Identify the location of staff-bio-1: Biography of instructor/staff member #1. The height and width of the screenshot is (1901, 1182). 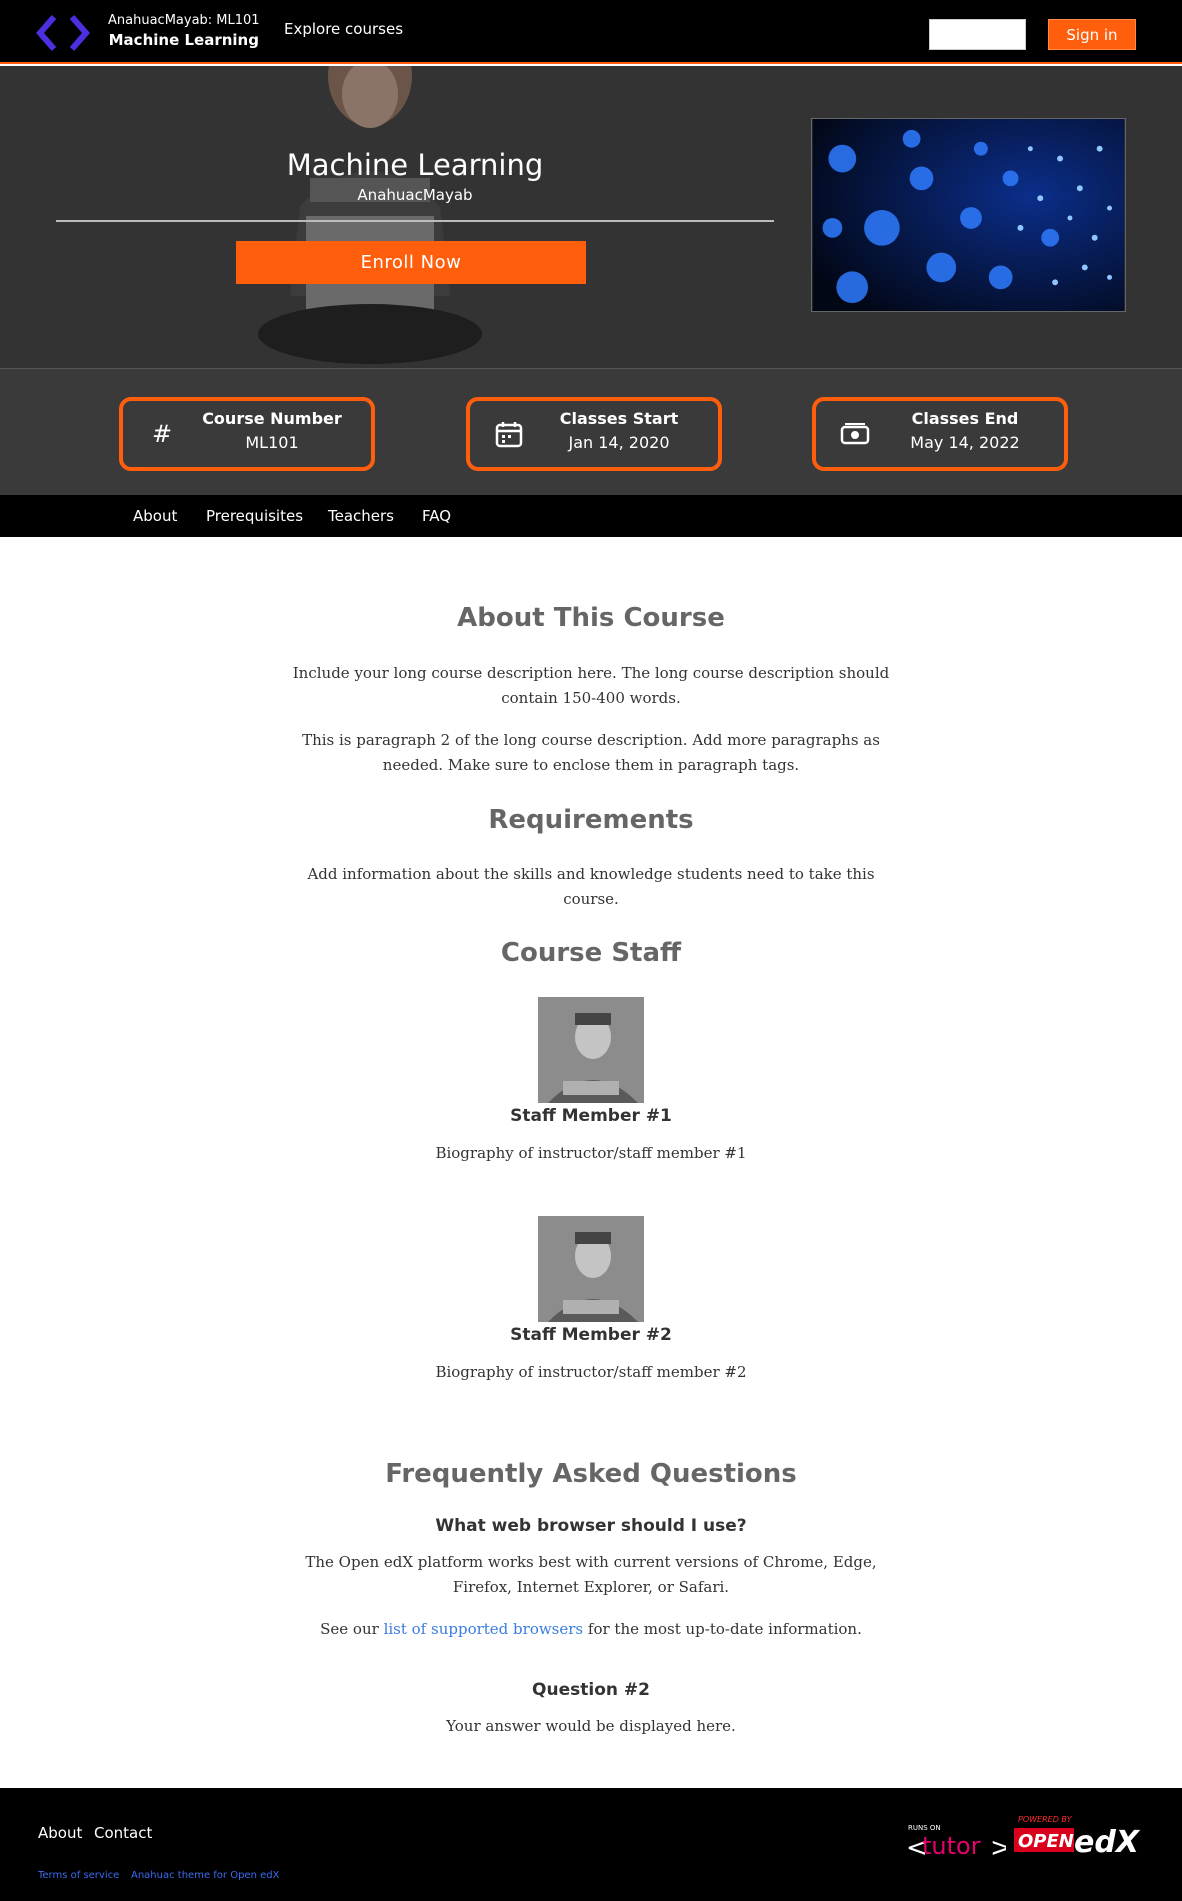
(591, 1153).